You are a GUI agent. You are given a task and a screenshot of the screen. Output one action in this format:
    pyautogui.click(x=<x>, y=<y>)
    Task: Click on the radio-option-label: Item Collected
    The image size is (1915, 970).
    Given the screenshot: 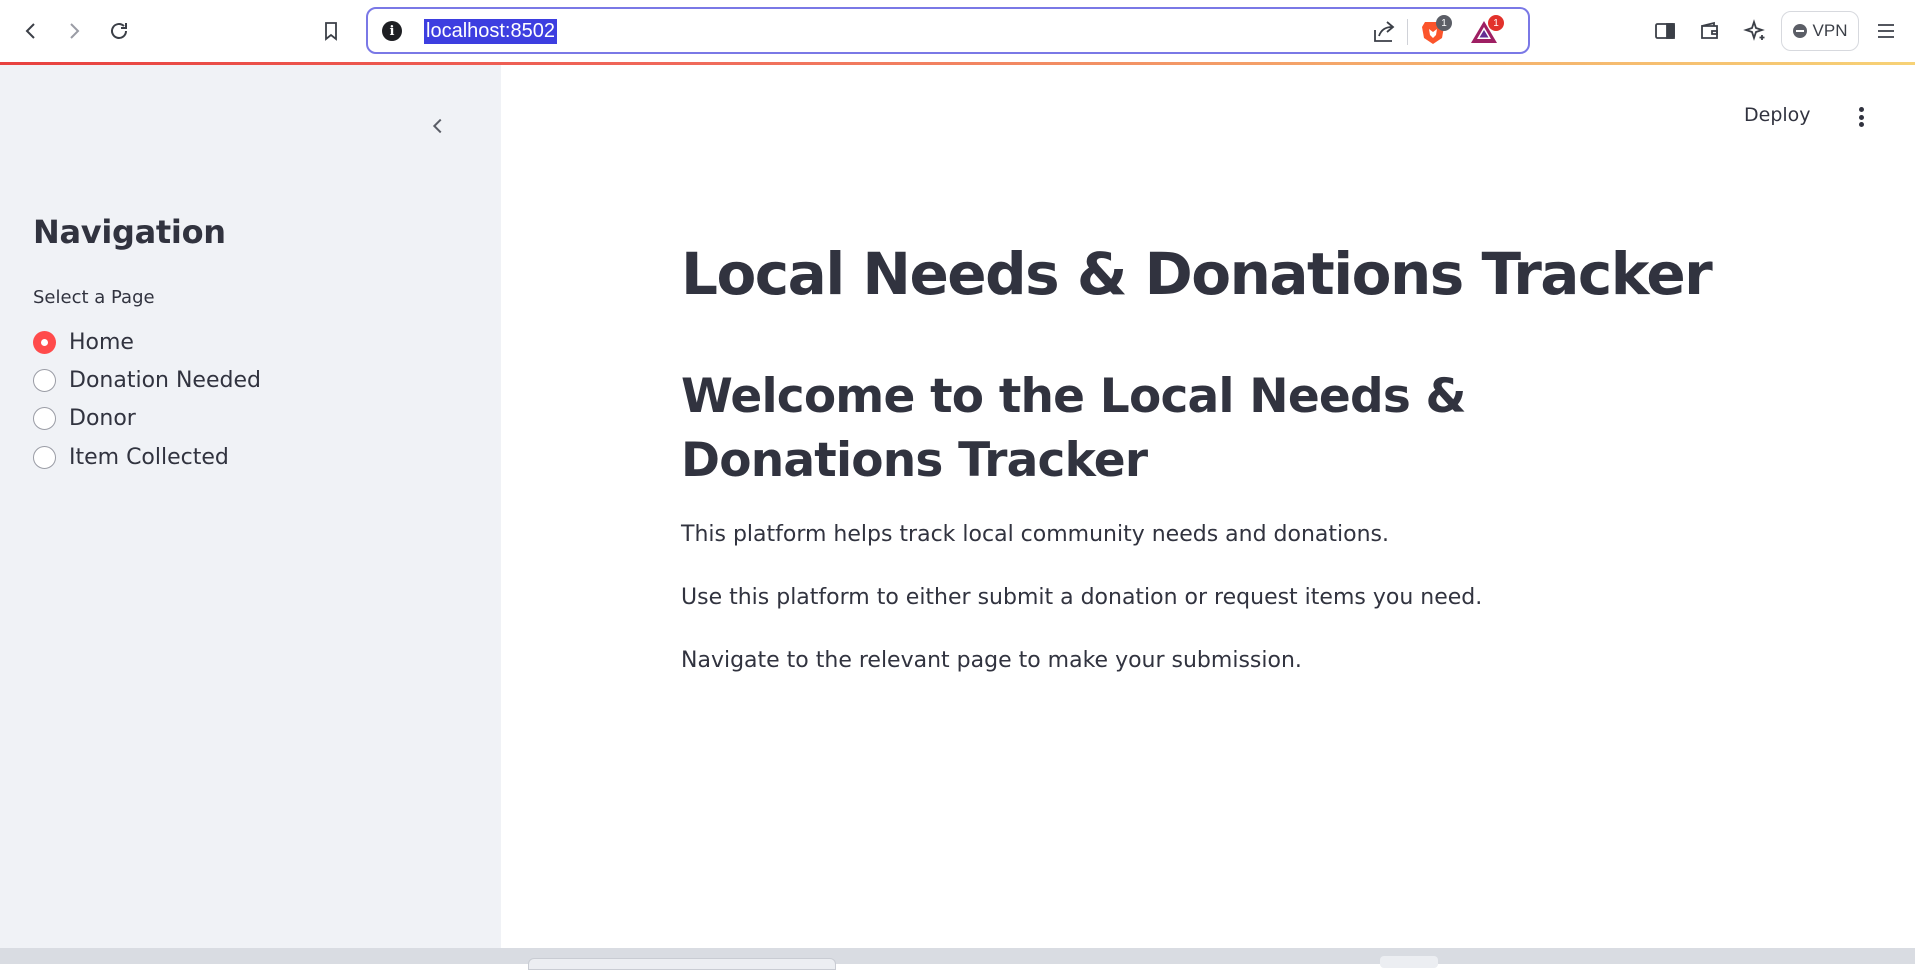 What is the action you would take?
    pyautogui.click(x=149, y=457)
    